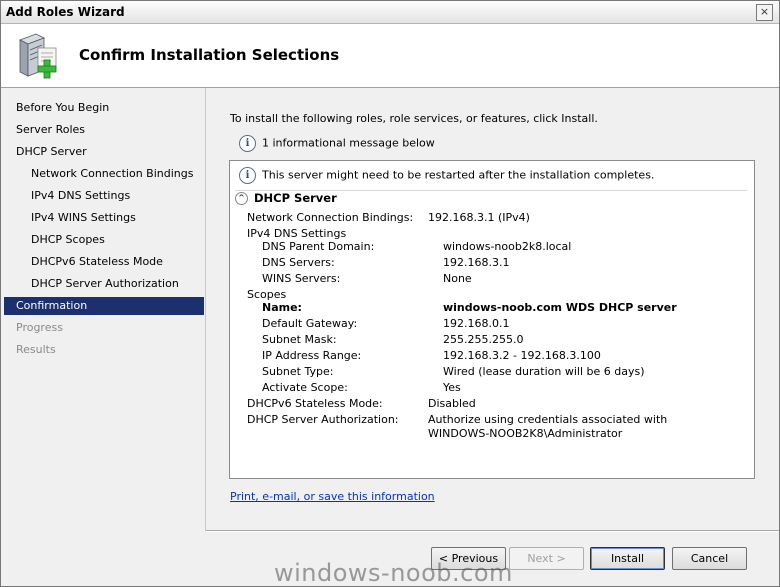 The width and height of the screenshot is (780, 587). I want to click on default-gateway-value: 192.168.0.1, so click(476, 323).